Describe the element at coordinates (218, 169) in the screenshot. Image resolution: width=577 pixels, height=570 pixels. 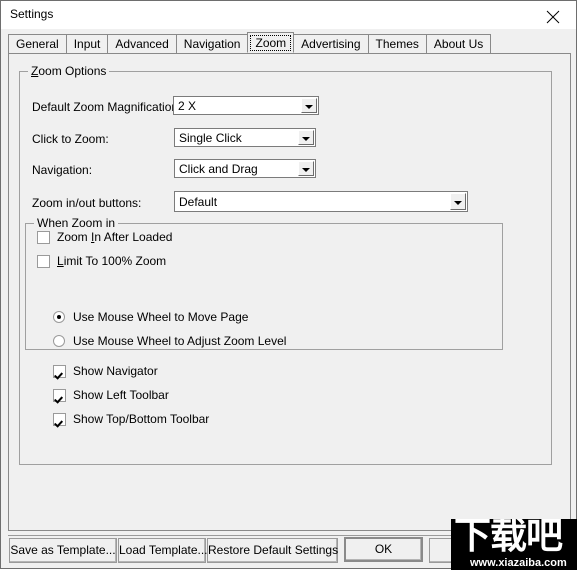
I see `combo-value: Click and Drag` at that location.